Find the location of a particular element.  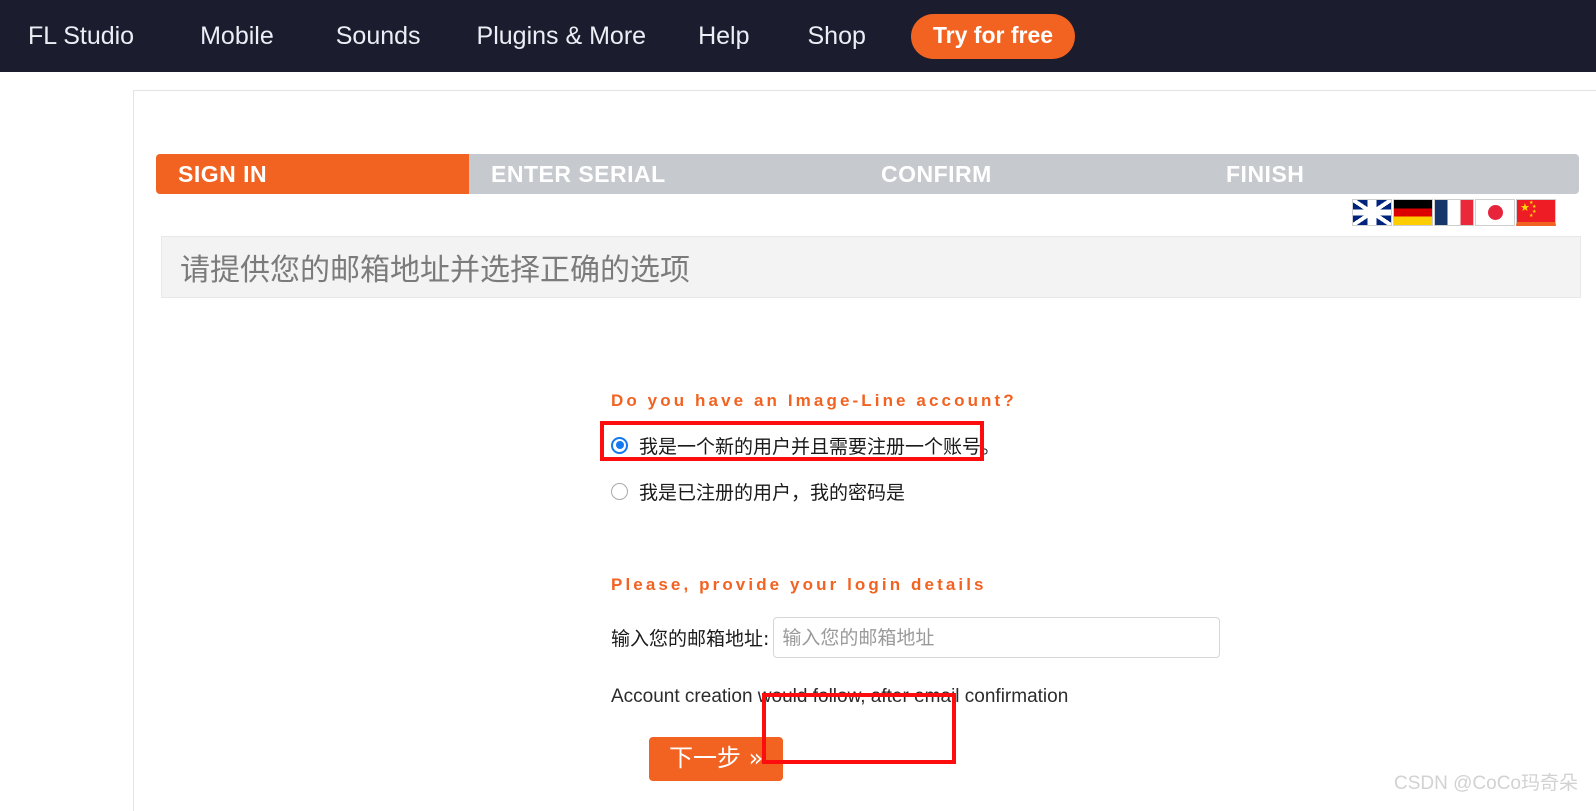

next-step-button: 下一步 » is located at coordinates (716, 759).